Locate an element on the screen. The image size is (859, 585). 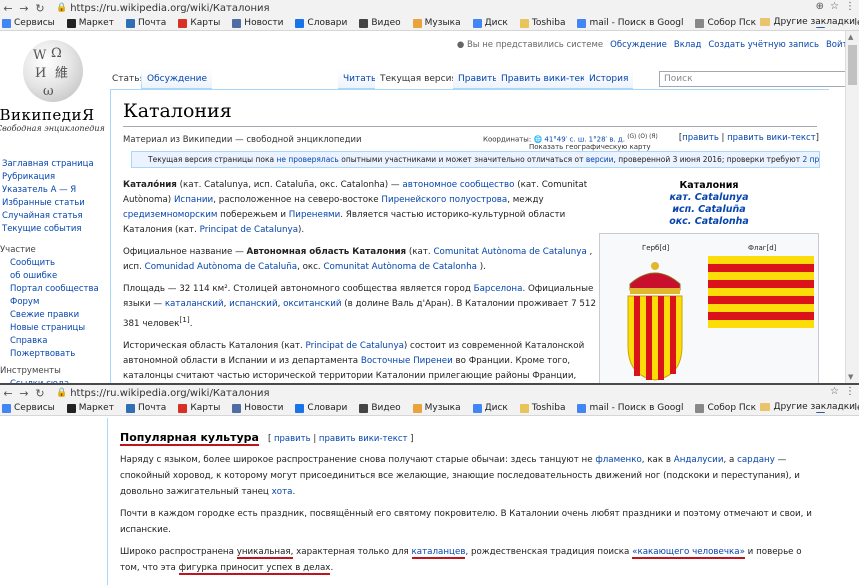
infobox-name-oc: окс. Catalonha is located at coordinates (709, 222).